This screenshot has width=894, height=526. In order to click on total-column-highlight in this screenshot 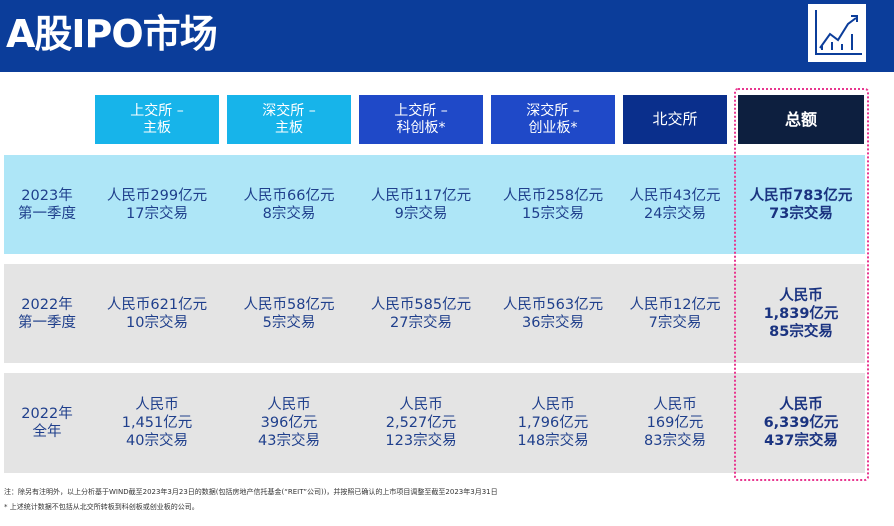, I will do `click(801, 284)`.